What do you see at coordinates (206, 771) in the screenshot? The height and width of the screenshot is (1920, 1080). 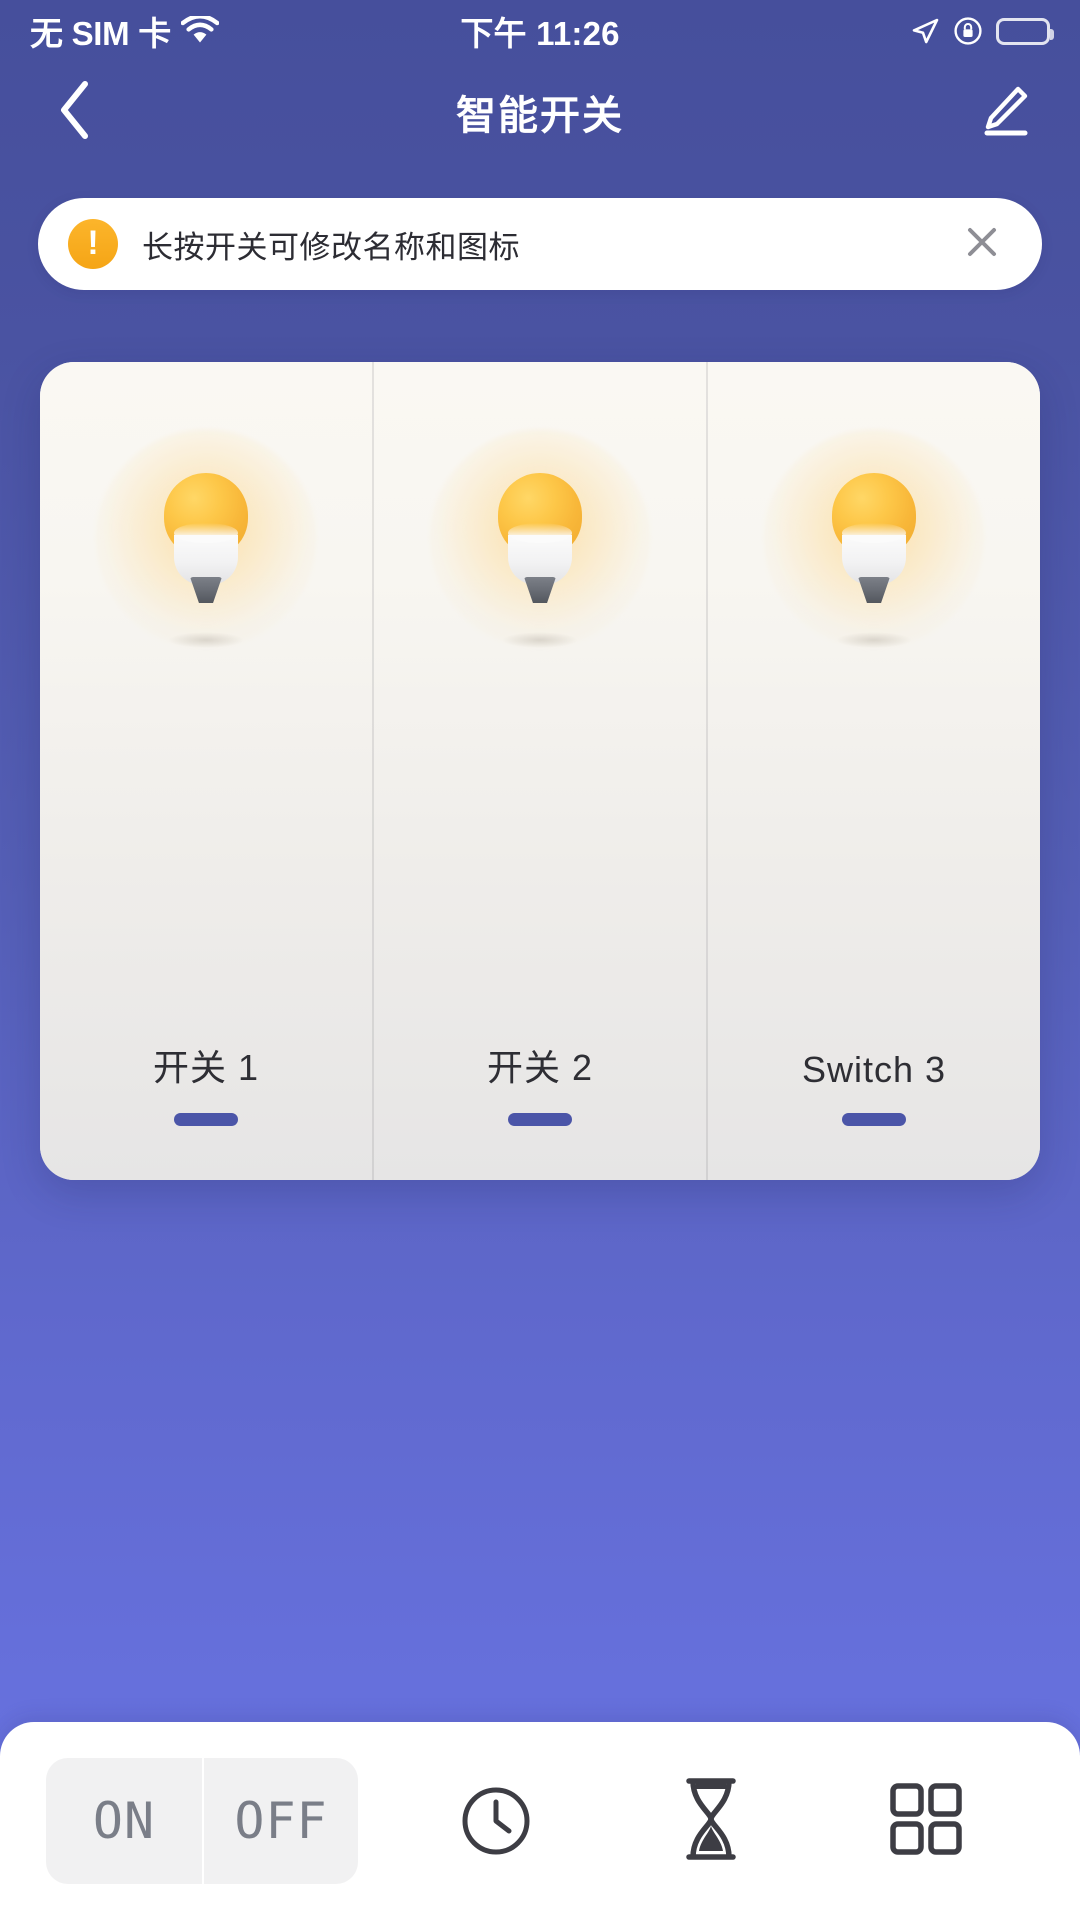 I see `switch-gang-1: 开关 1` at bounding box center [206, 771].